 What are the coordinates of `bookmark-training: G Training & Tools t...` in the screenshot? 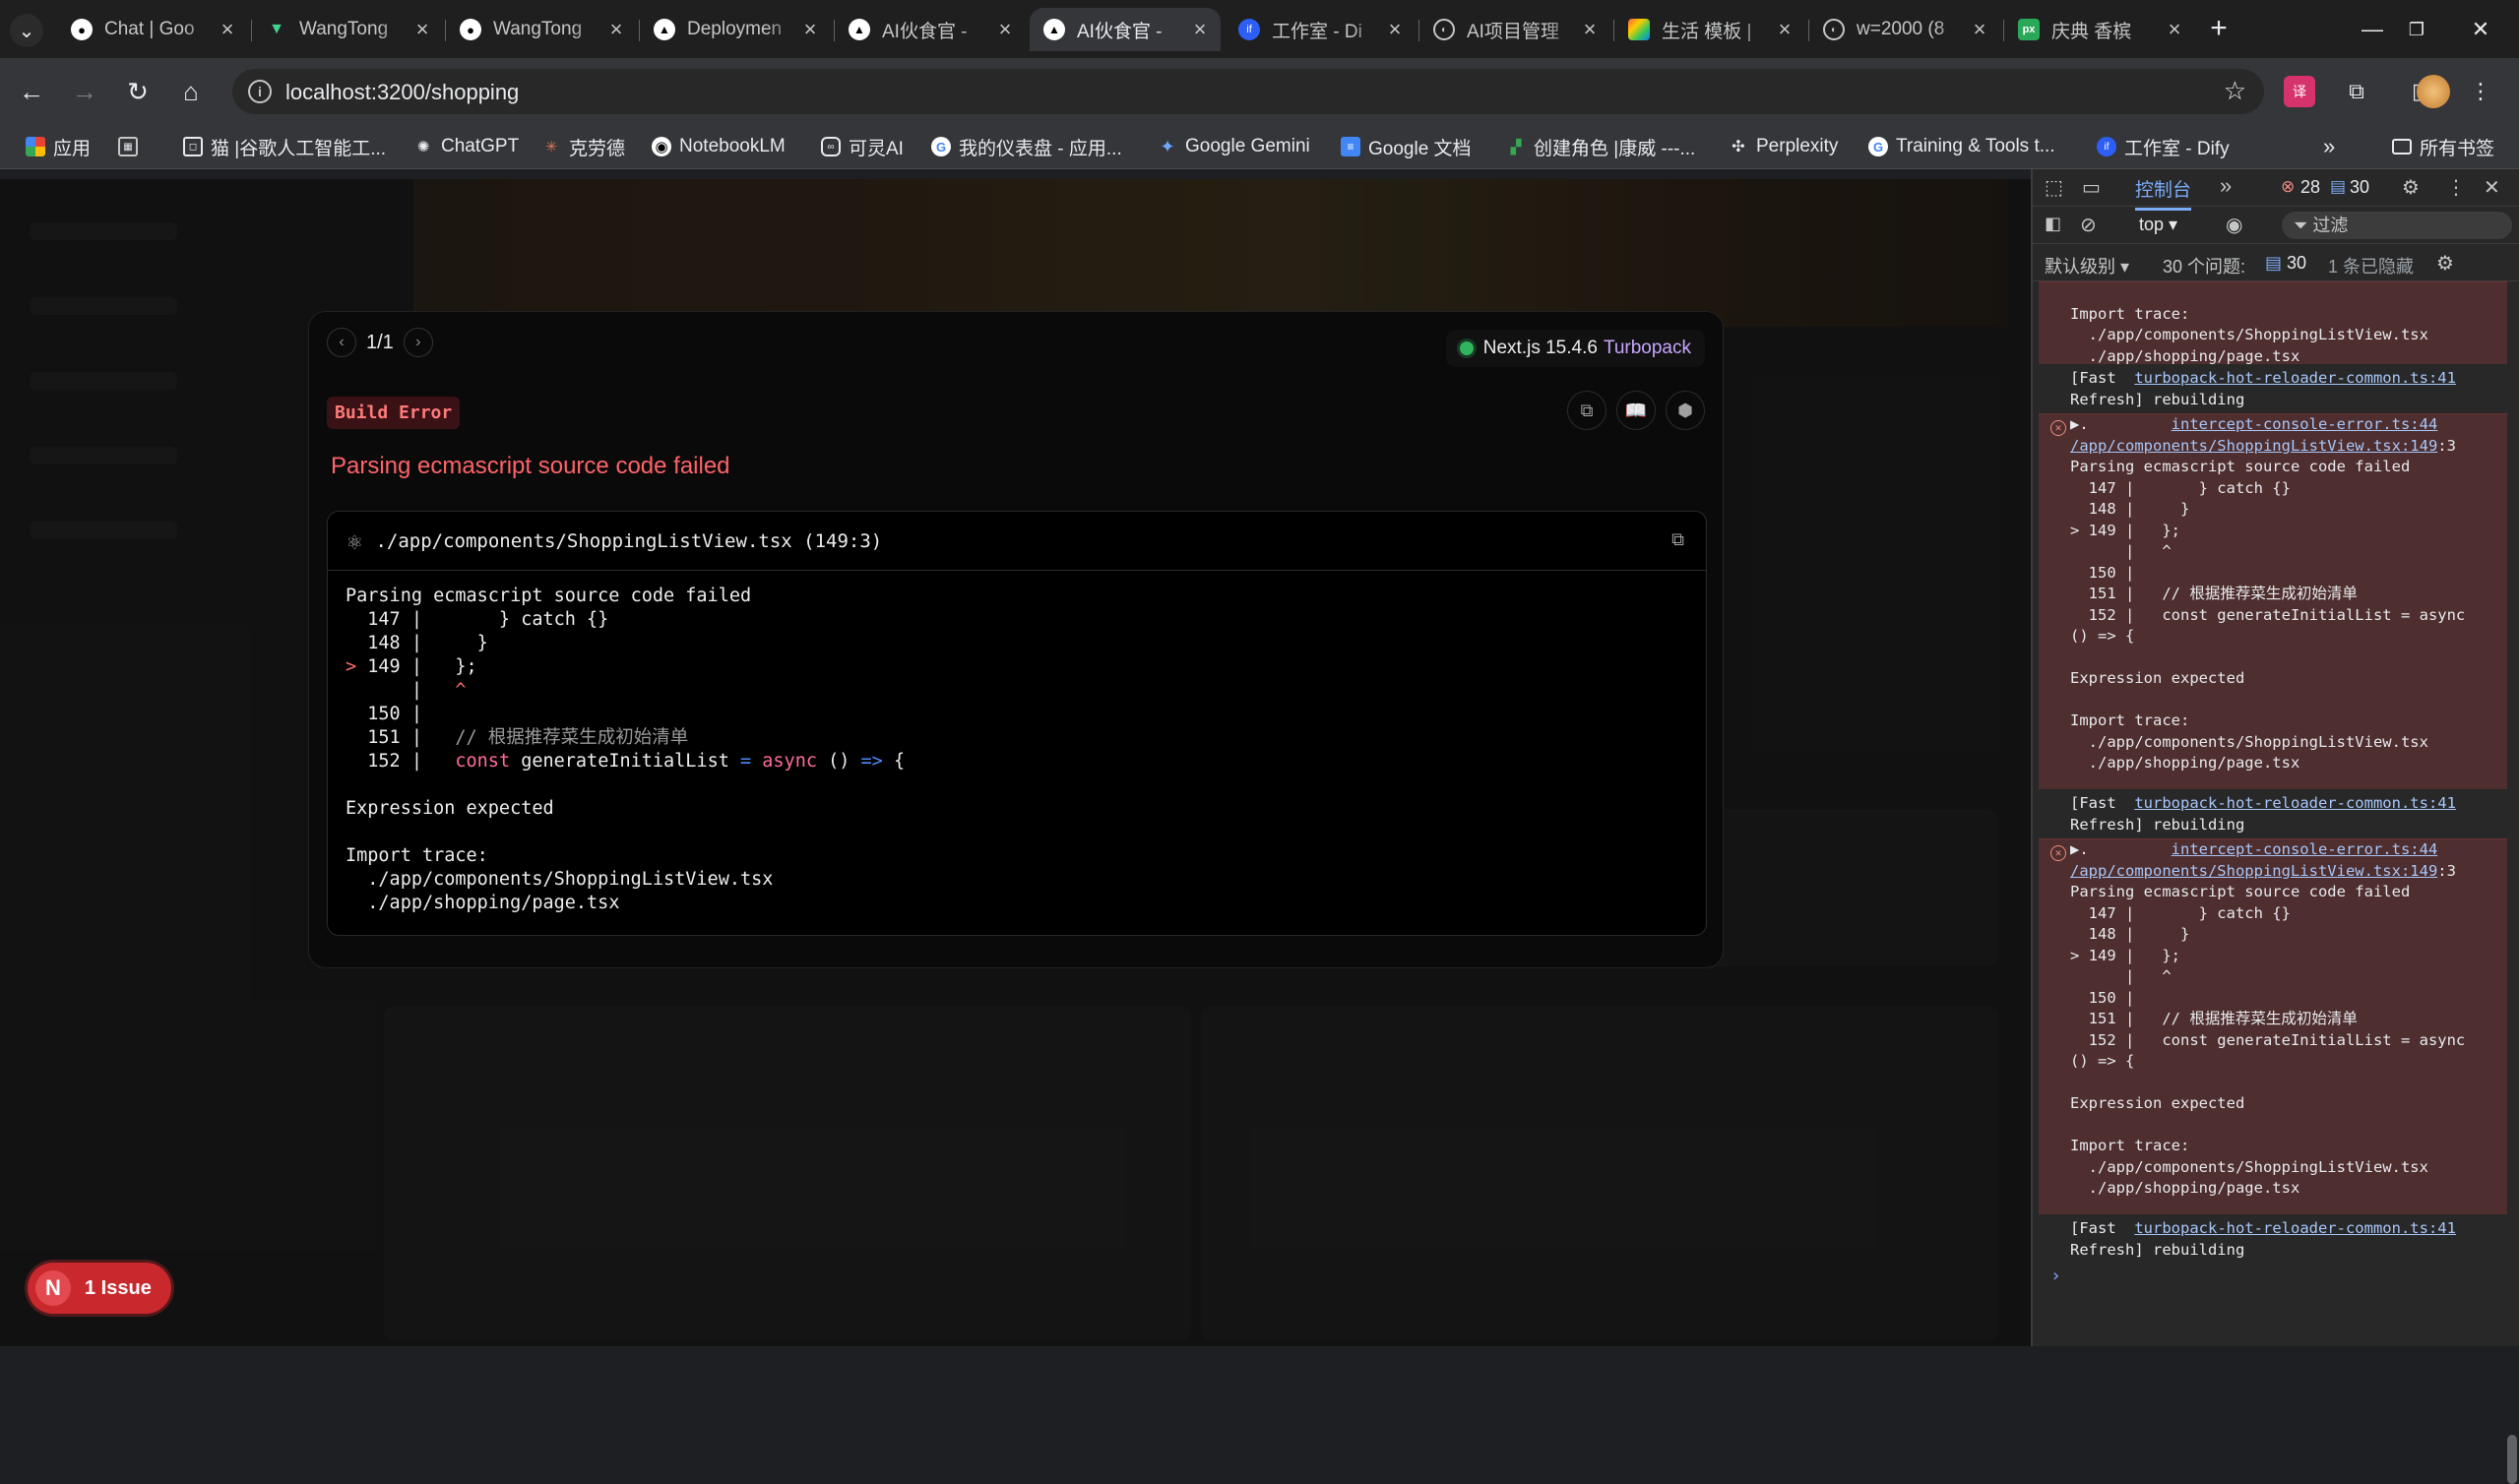 It's located at (1961, 147).